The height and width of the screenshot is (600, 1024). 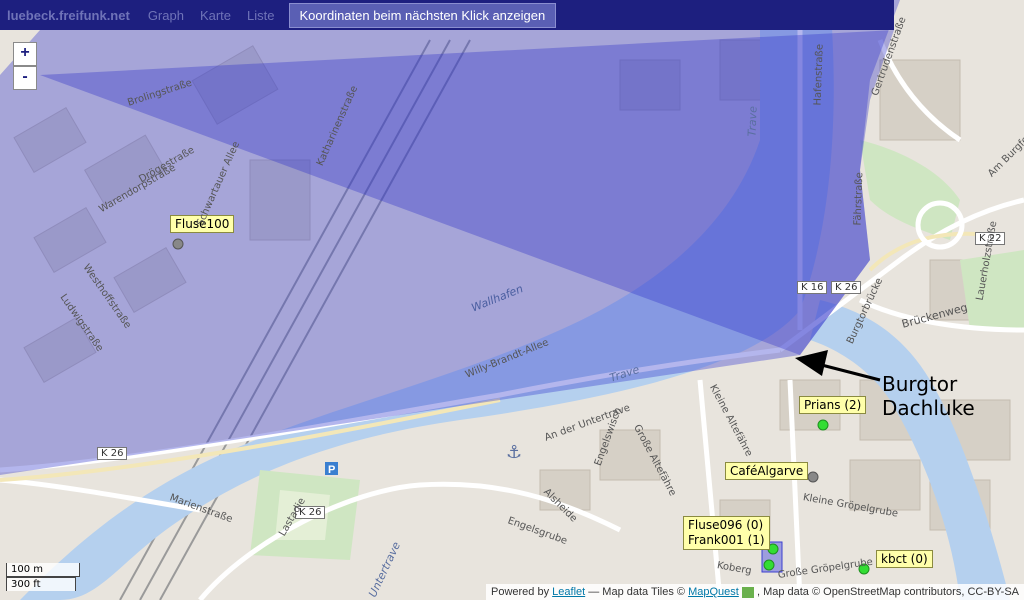 What do you see at coordinates (813, 477) in the screenshot?
I see `node-marker-cafealgarve` at bounding box center [813, 477].